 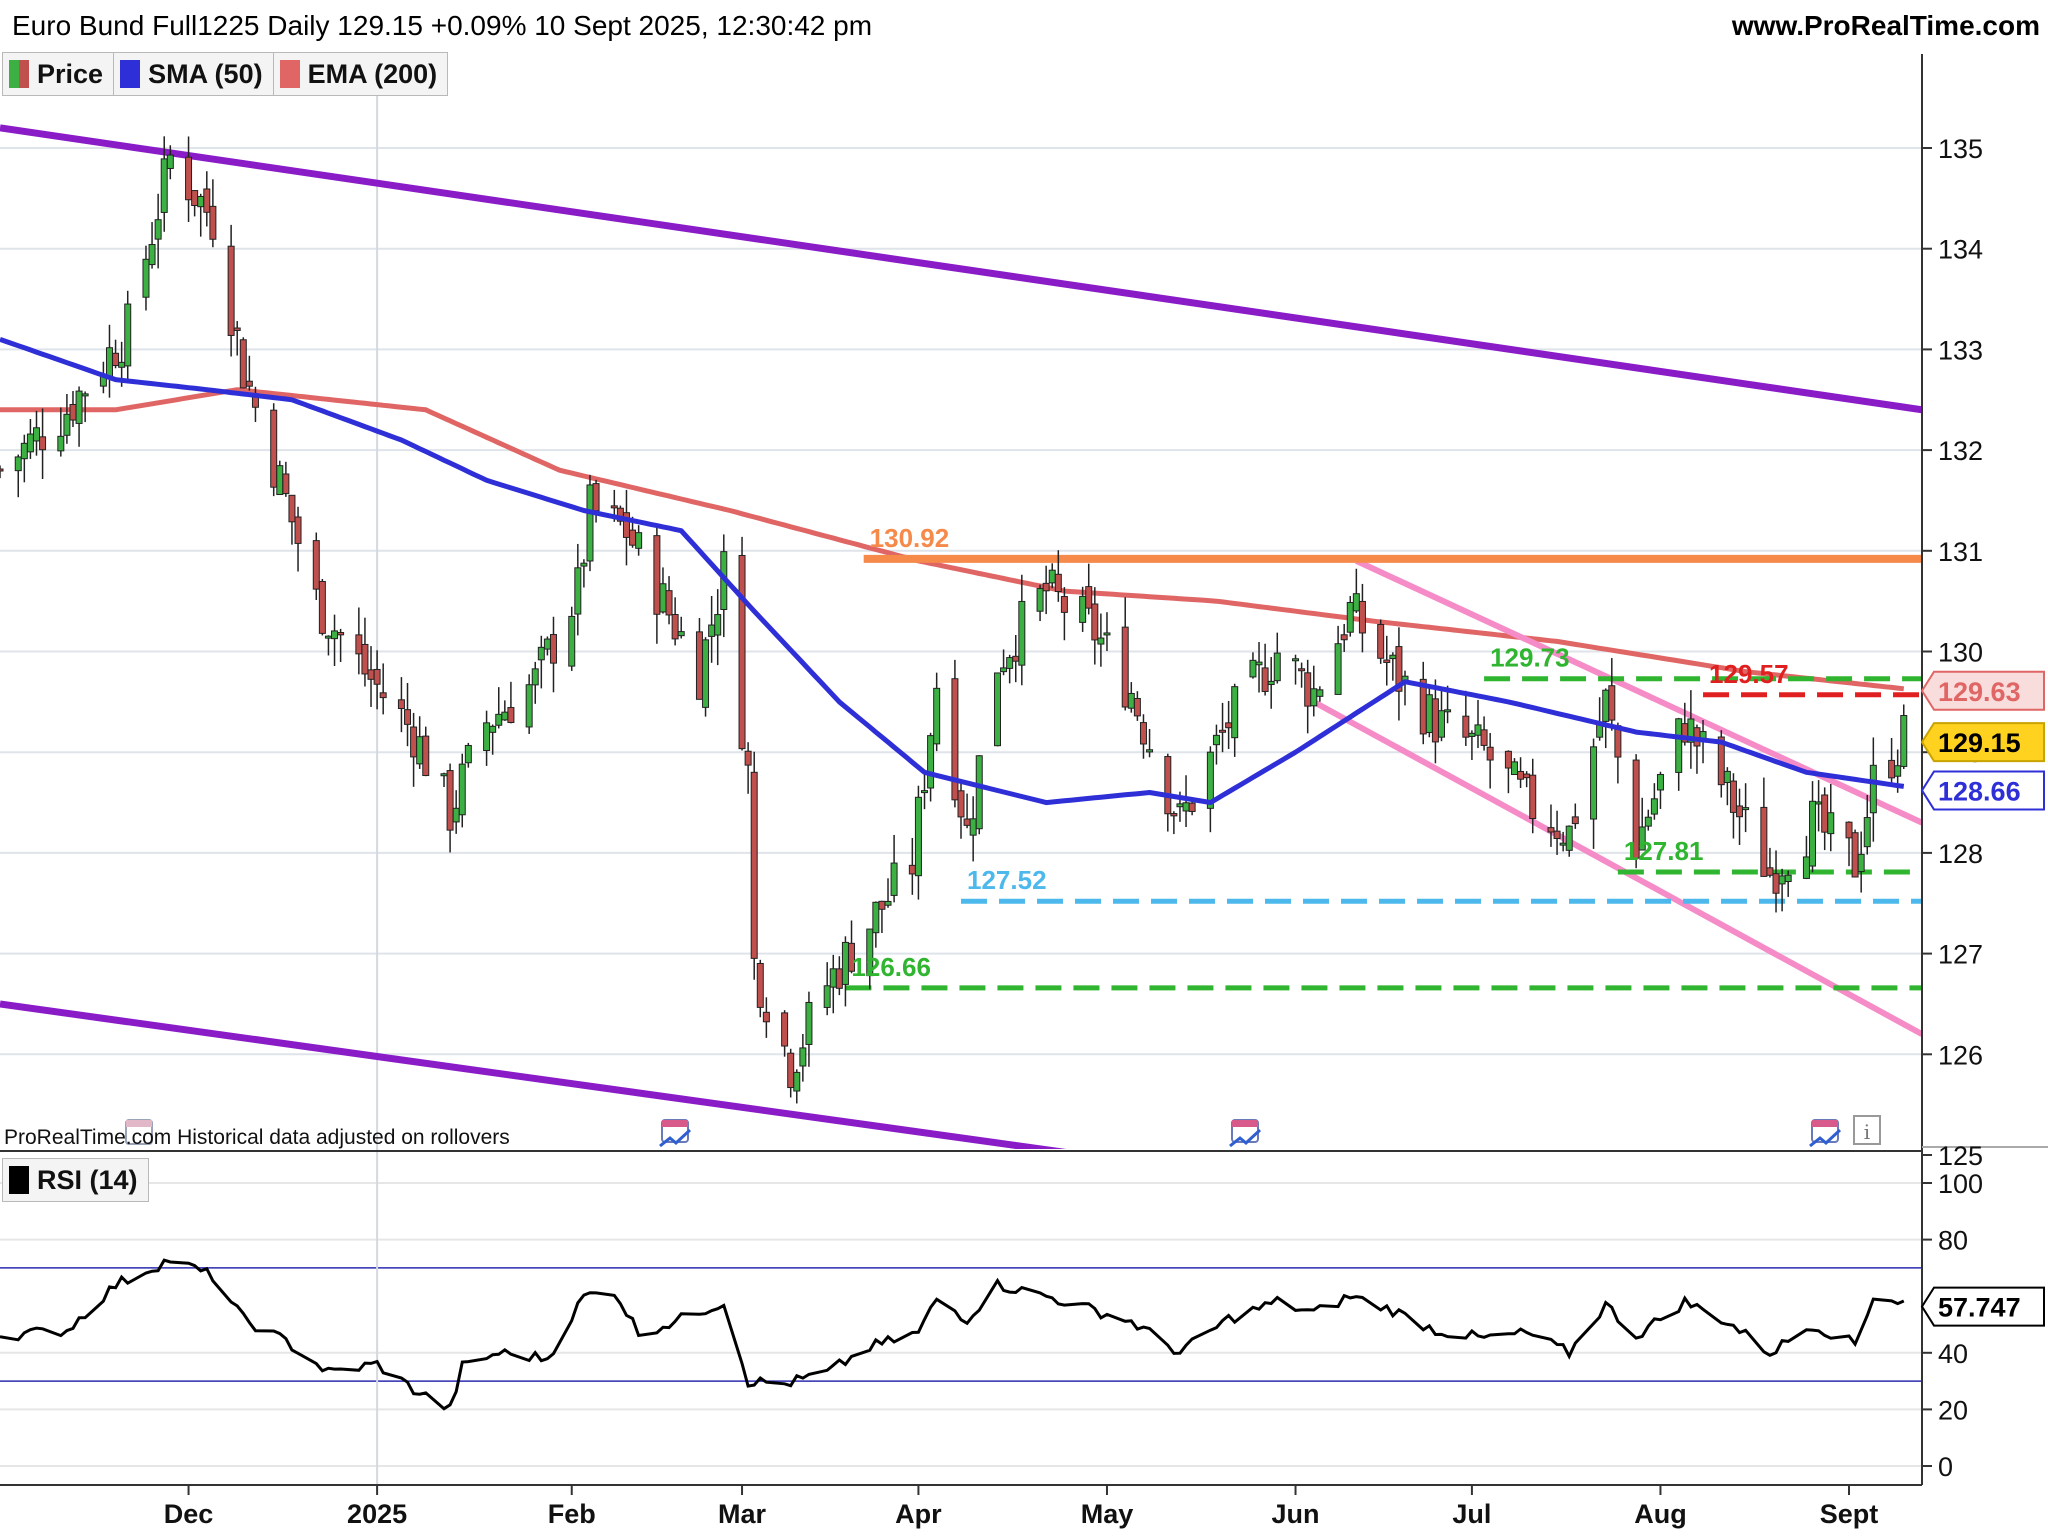 I want to click on month-label: Jun, so click(x=1296, y=1514).